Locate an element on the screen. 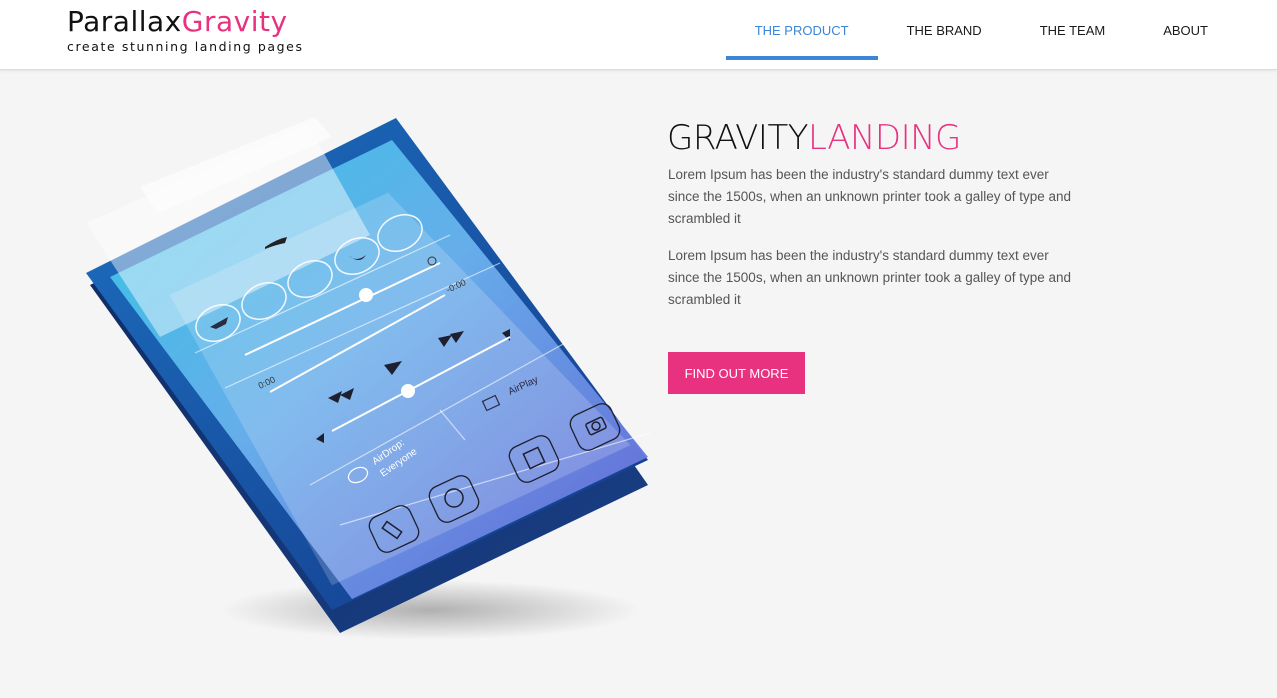 Image resolution: width=1277 pixels, height=698 pixels. logo-tagline: create stunning landing pages is located at coordinates (185, 46).